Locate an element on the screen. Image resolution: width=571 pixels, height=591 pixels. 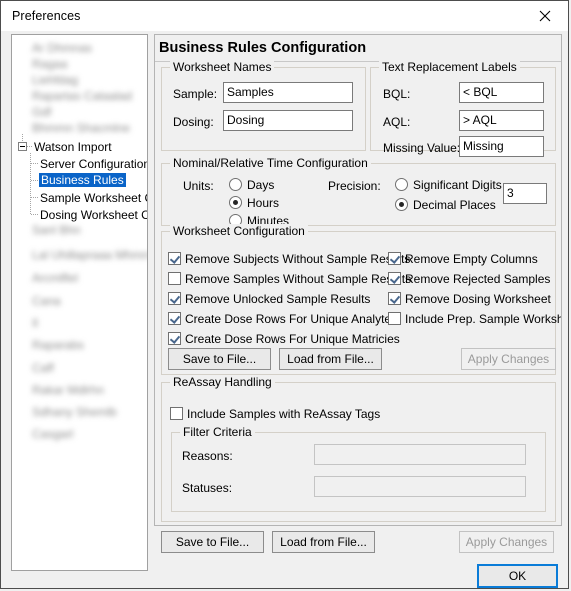
sample-label: Sample: is located at coordinates (195, 94).